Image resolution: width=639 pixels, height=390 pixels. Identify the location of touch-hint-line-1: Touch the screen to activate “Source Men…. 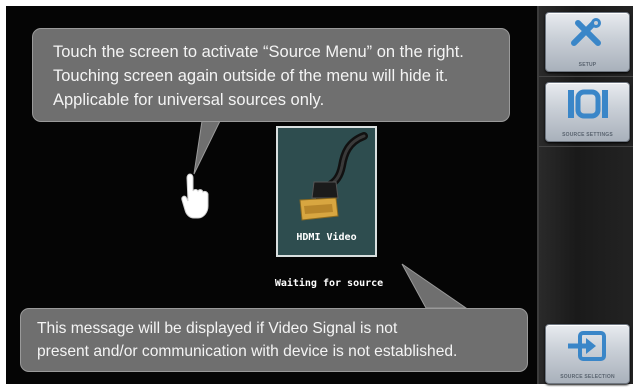
(258, 52).